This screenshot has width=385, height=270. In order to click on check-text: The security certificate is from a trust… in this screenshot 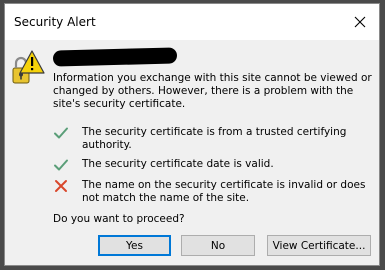, I will do `click(214, 138)`.